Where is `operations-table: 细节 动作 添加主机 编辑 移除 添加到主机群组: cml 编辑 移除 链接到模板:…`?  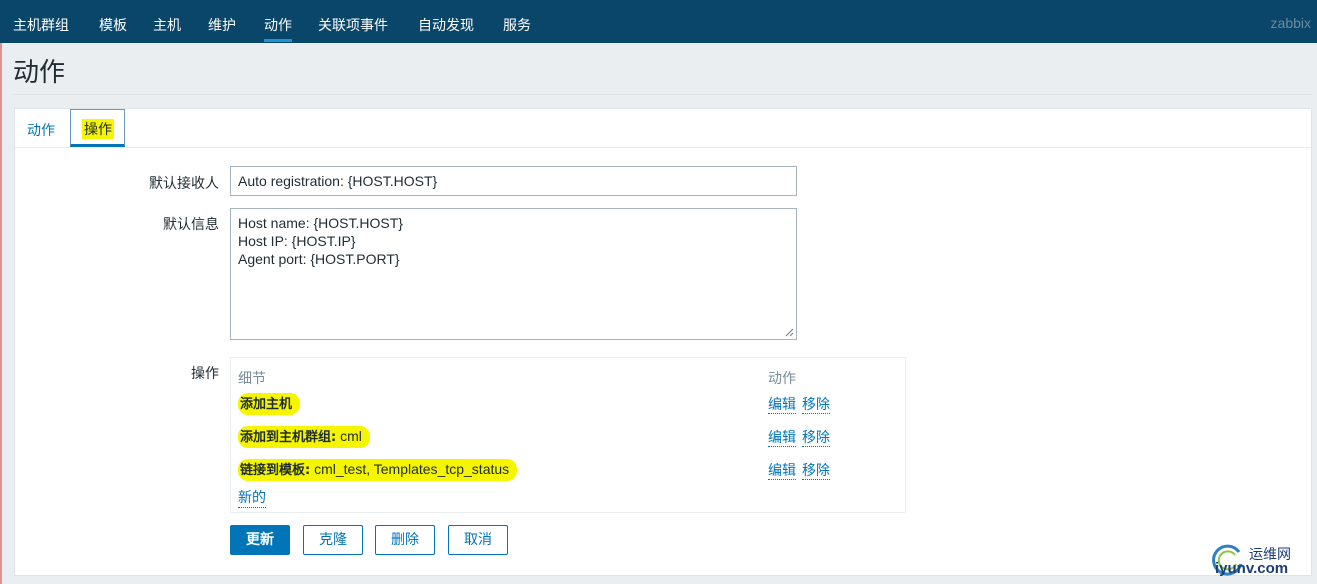
operations-table: 细节 动作 添加主机 编辑 移除 添加到主机群组: cml 编辑 移除 链接到模板:… is located at coordinates (568, 435).